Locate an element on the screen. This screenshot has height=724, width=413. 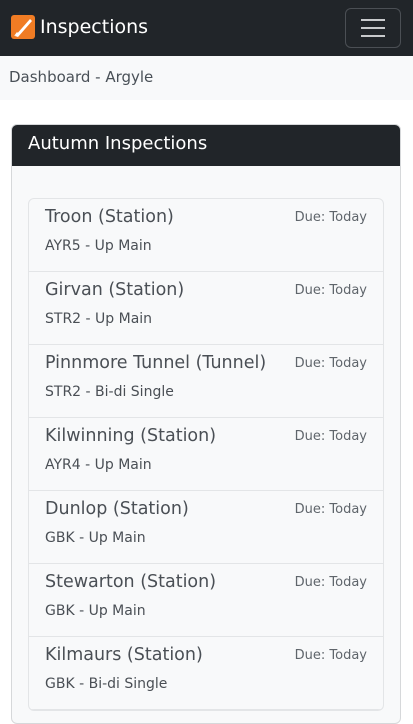
top-navbar: Inspections is located at coordinates (206, 28).